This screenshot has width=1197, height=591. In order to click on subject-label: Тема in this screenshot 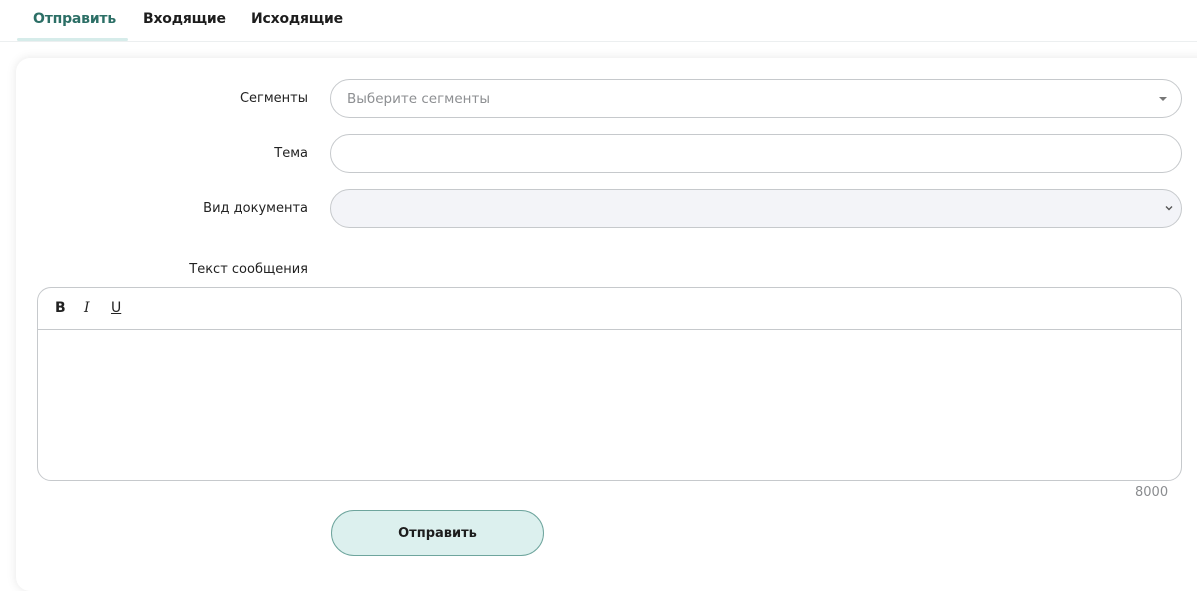, I will do `click(291, 153)`.